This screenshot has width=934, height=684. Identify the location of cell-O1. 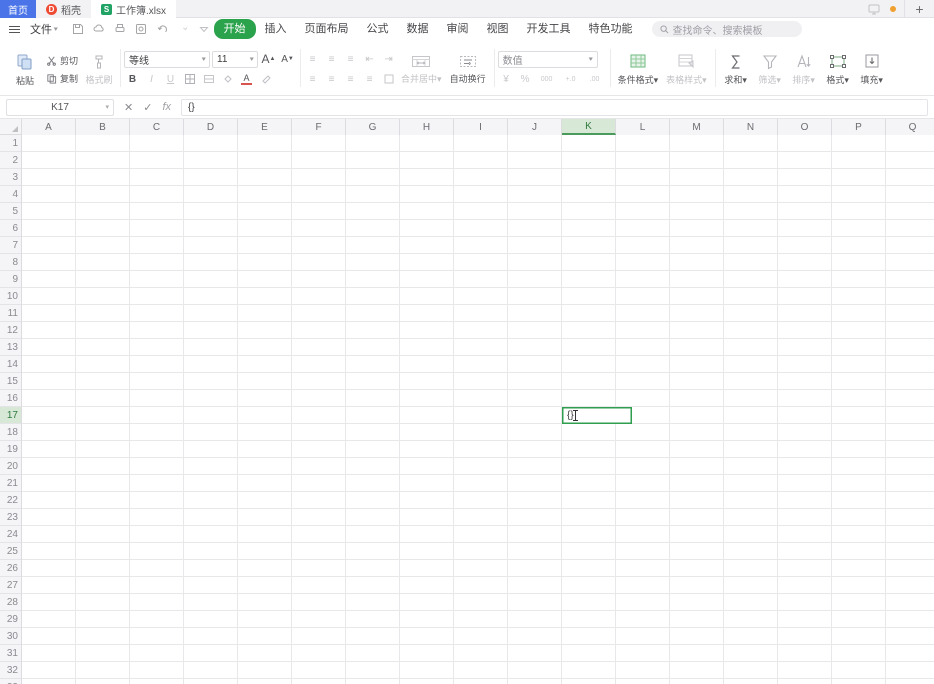
(805, 143).